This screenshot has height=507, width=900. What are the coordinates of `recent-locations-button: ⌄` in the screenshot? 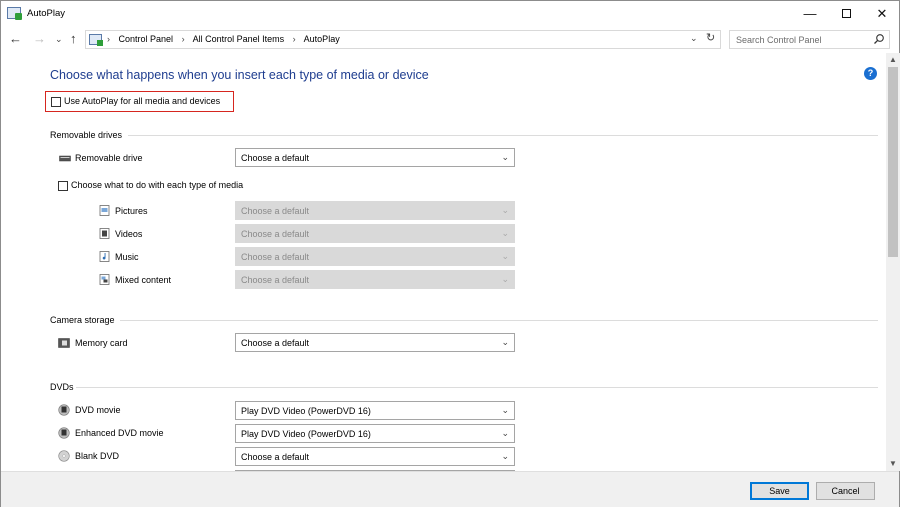 It's located at (59, 39).